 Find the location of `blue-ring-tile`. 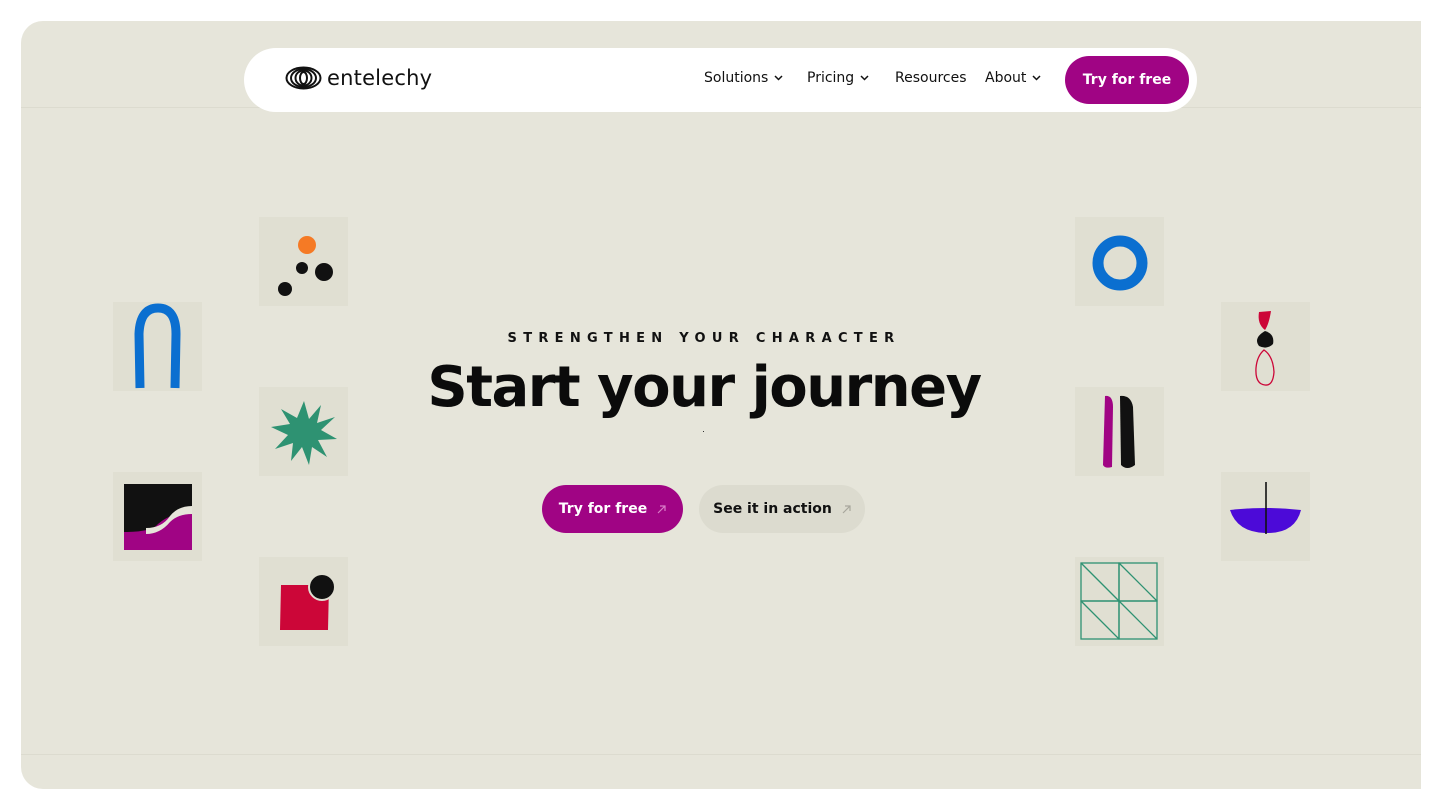

blue-ring-tile is located at coordinates (1119, 261).